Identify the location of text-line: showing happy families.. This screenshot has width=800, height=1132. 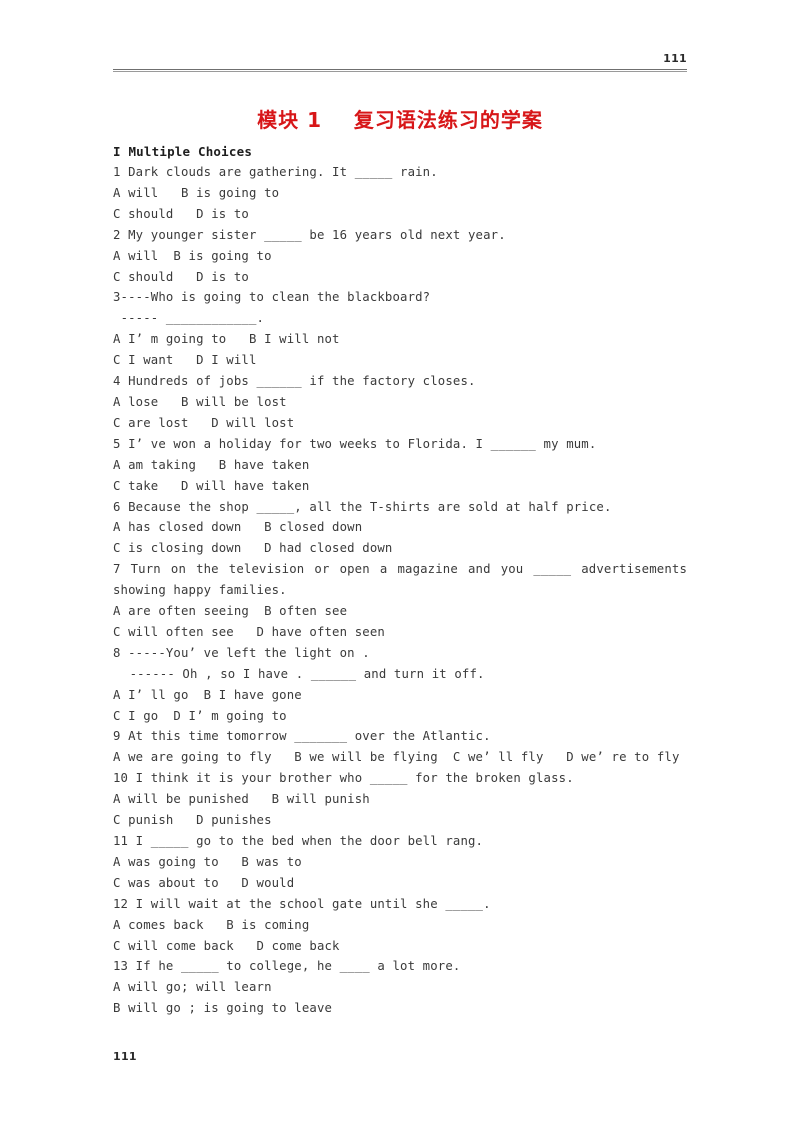
(200, 590).